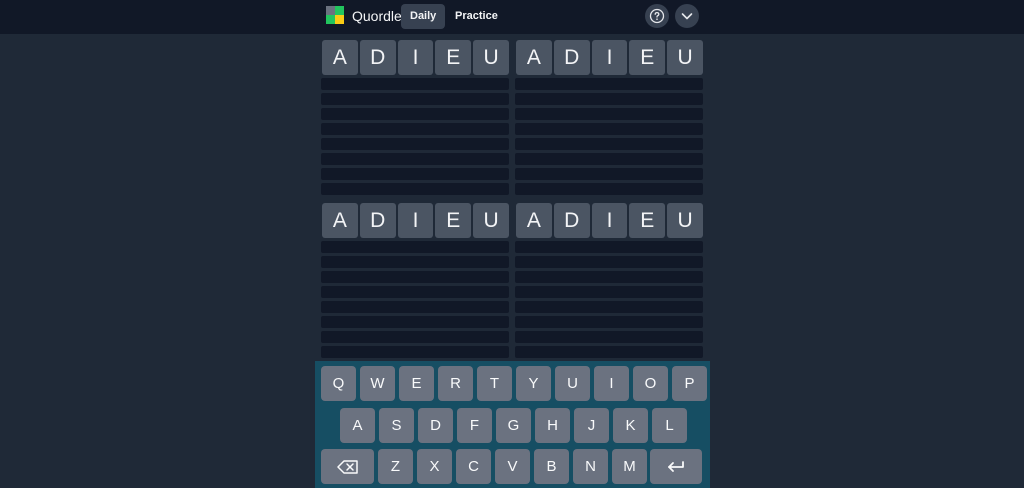 Image resolution: width=1024 pixels, height=488 pixels. What do you see at coordinates (476, 16) in the screenshot?
I see `tab-practice: Practice` at bounding box center [476, 16].